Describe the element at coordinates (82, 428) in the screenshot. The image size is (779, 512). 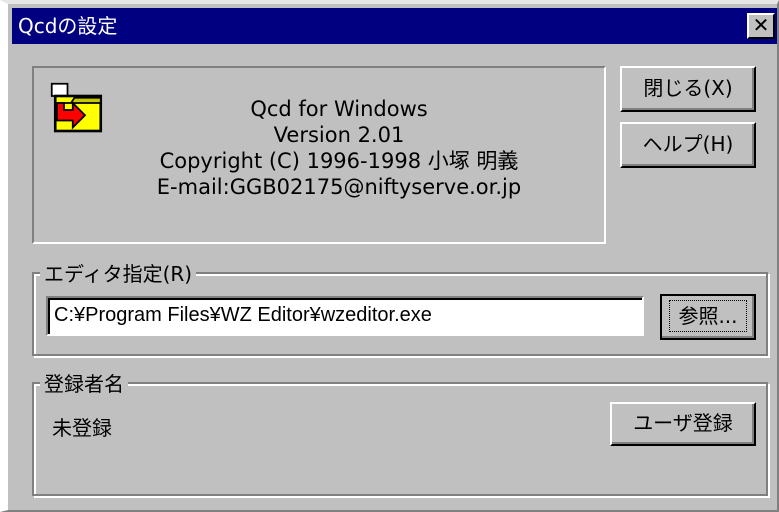
I see `registered-name-value: 未登録` at that location.